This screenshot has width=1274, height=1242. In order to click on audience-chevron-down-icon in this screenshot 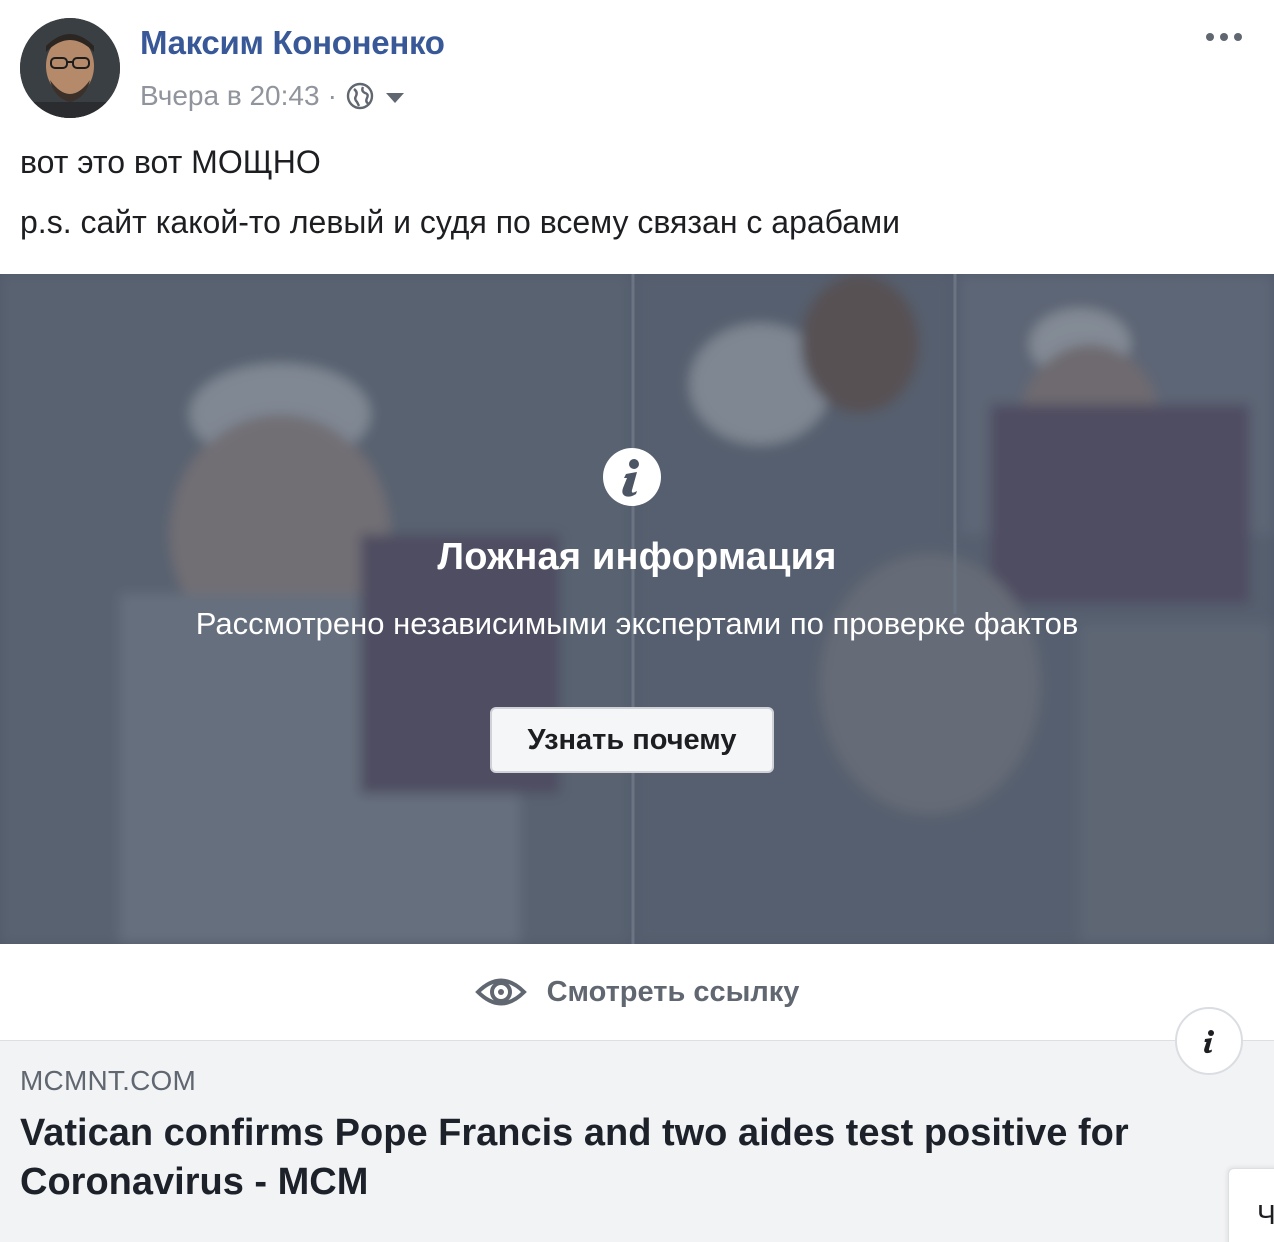, I will do `click(395, 96)`.